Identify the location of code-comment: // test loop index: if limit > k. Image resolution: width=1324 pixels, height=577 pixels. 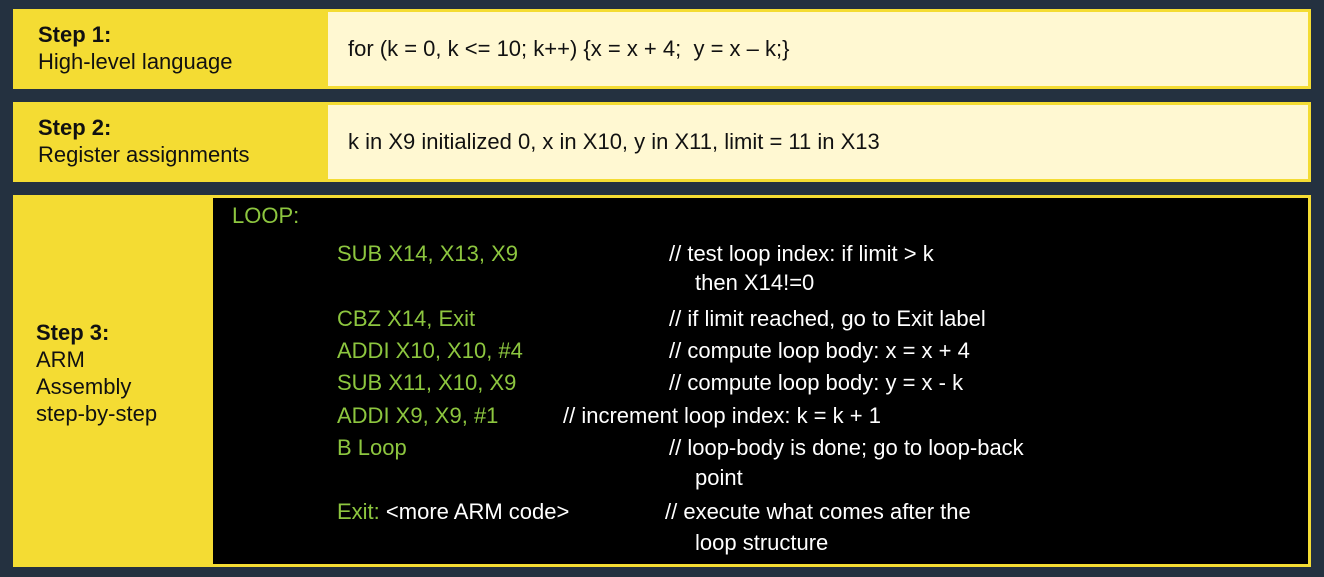
(801, 253).